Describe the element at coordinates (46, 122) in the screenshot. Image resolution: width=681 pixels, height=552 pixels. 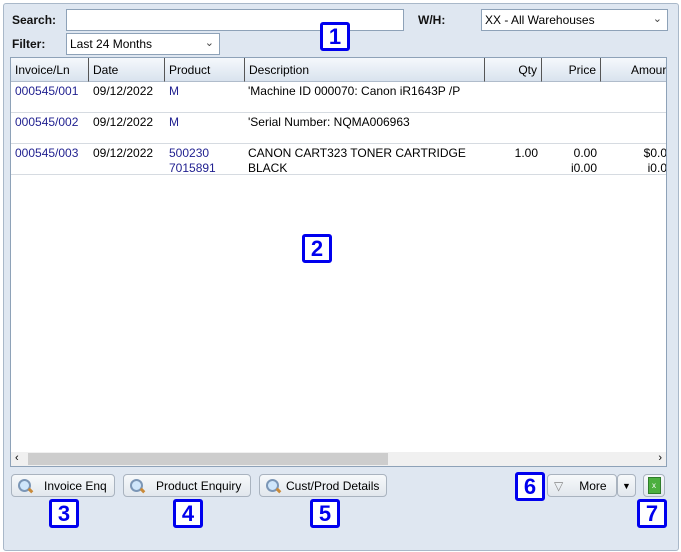
I see `invoice-cell: 000545/002` at that location.